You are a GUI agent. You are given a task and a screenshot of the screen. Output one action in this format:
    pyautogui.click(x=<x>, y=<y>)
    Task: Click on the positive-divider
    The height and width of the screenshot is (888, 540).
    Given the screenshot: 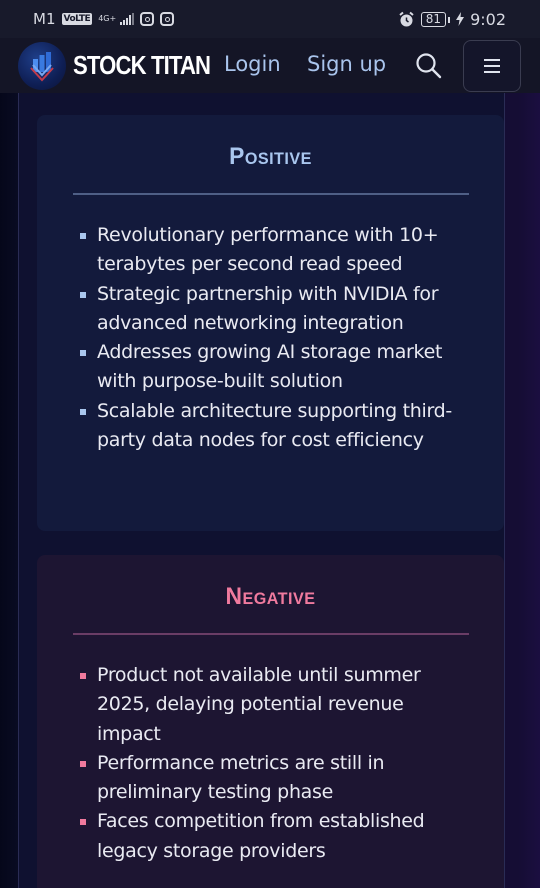 What is the action you would take?
    pyautogui.click(x=270, y=194)
    